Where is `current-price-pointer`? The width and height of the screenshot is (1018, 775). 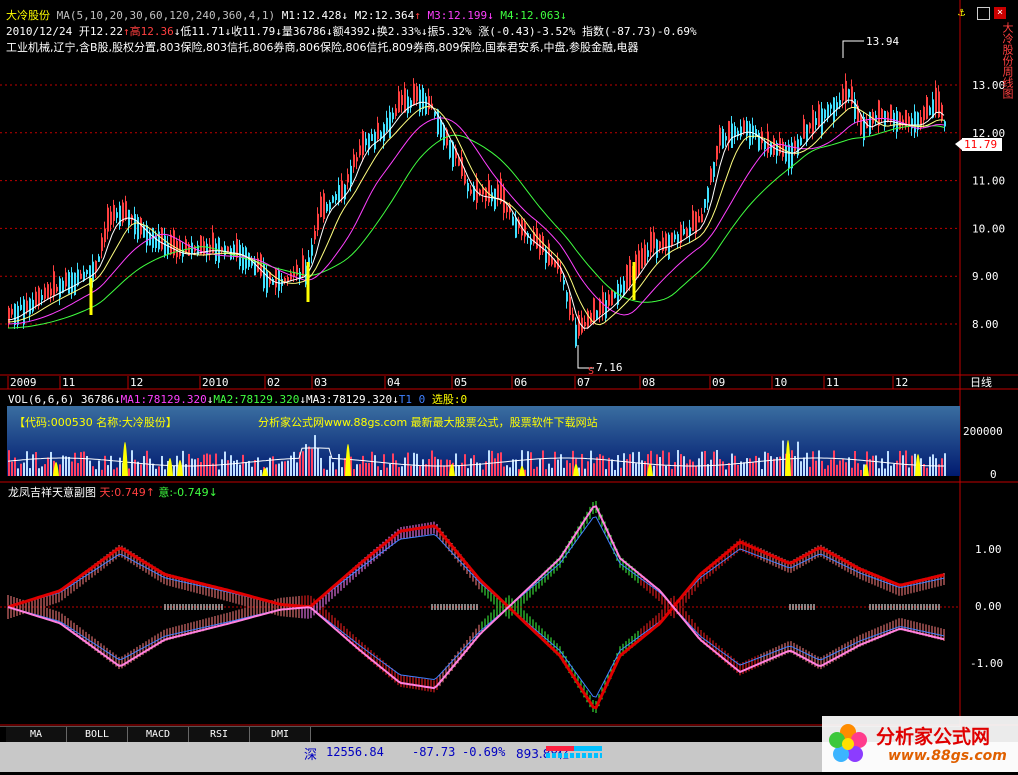
current-price-pointer is located at coordinates (958, 144).